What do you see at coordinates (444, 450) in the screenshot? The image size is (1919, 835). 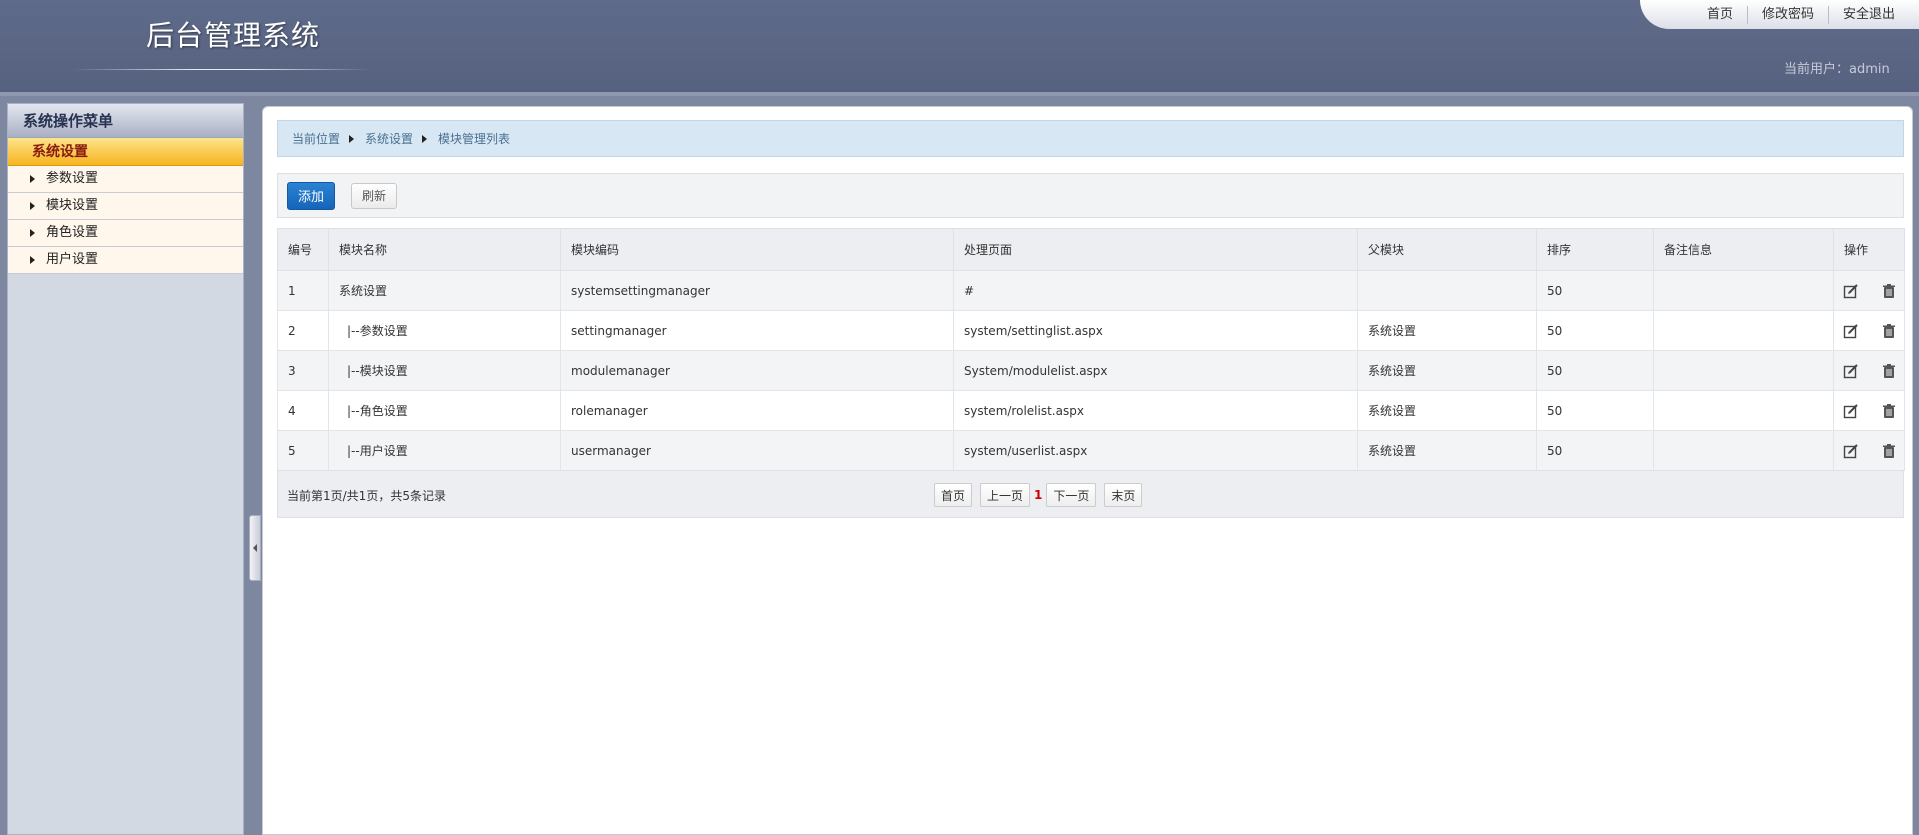 I see `cell-name: |--用户设置` at bounding box center [444, 450].